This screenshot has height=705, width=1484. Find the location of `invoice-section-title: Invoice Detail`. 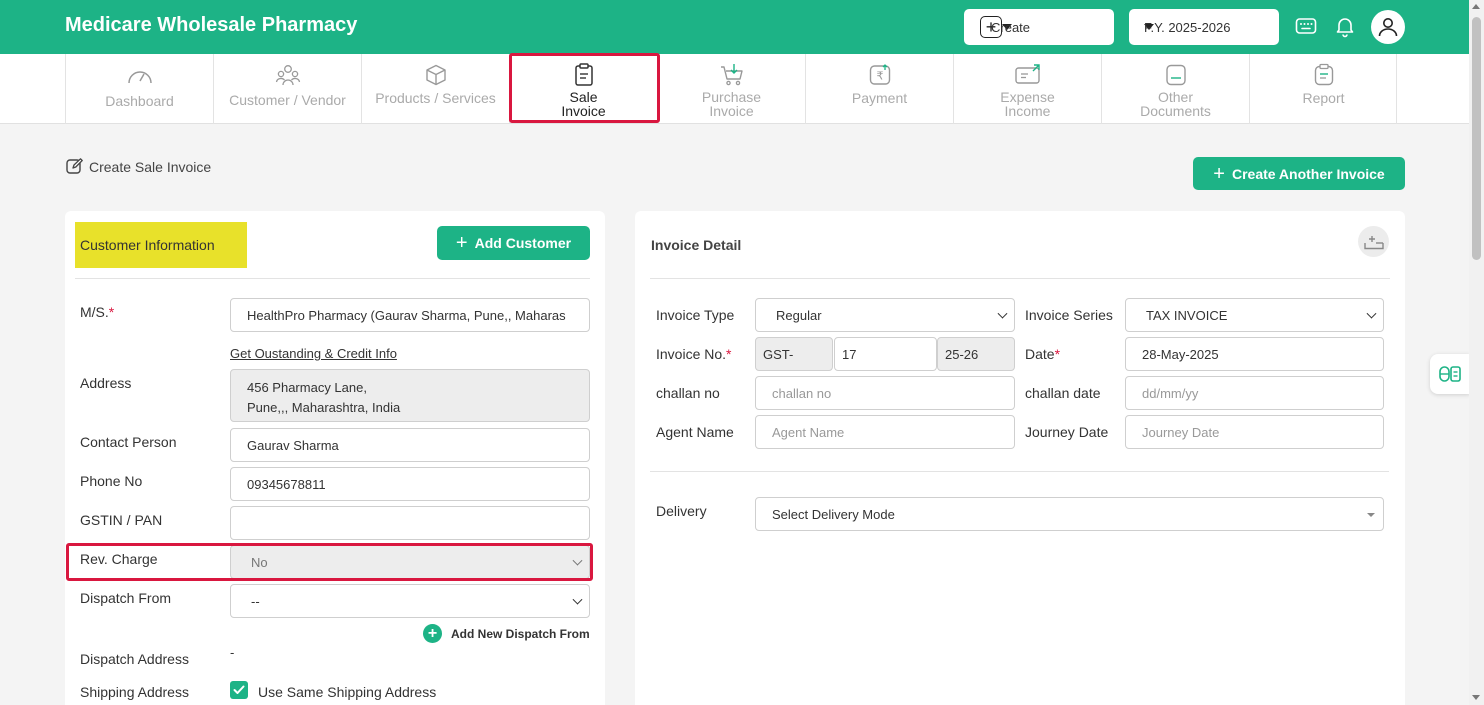

invoice-section-title: Invoice Detail is located at coordinates (696, 245).